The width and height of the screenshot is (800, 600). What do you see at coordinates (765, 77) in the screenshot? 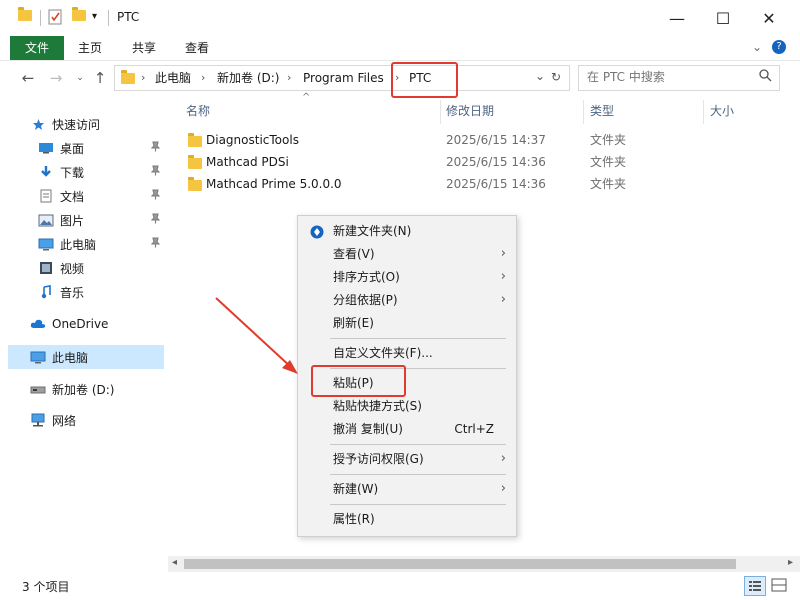
I see `search-icon` at bounding box center [765, 77].